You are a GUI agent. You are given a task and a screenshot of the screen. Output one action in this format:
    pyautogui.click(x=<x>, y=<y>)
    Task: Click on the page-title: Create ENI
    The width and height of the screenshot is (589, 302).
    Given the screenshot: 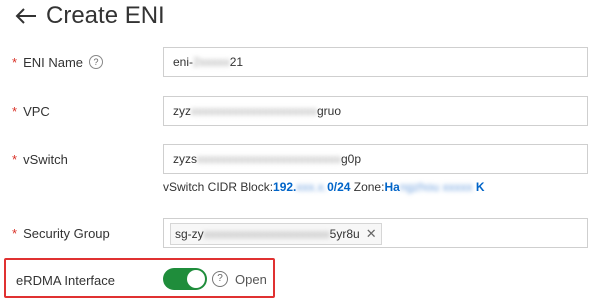 What is the action you would take?
    pyautogui.click(x=105, y=15)
    